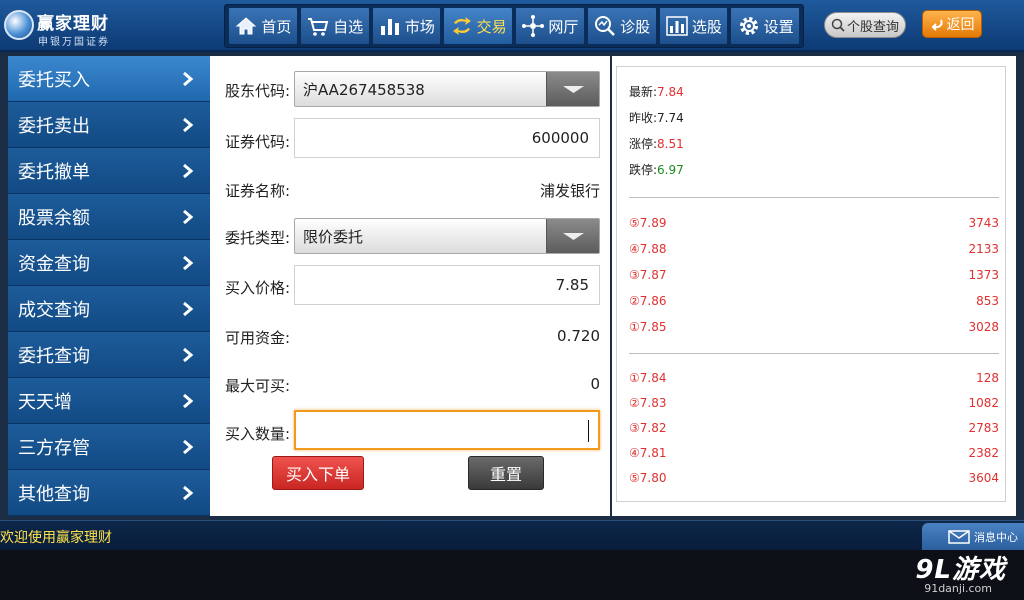  What do you see at coordinates (578, 336) in the screenshot?
I see `available-funds-value: 0.720` at bounding box center [578, 336].